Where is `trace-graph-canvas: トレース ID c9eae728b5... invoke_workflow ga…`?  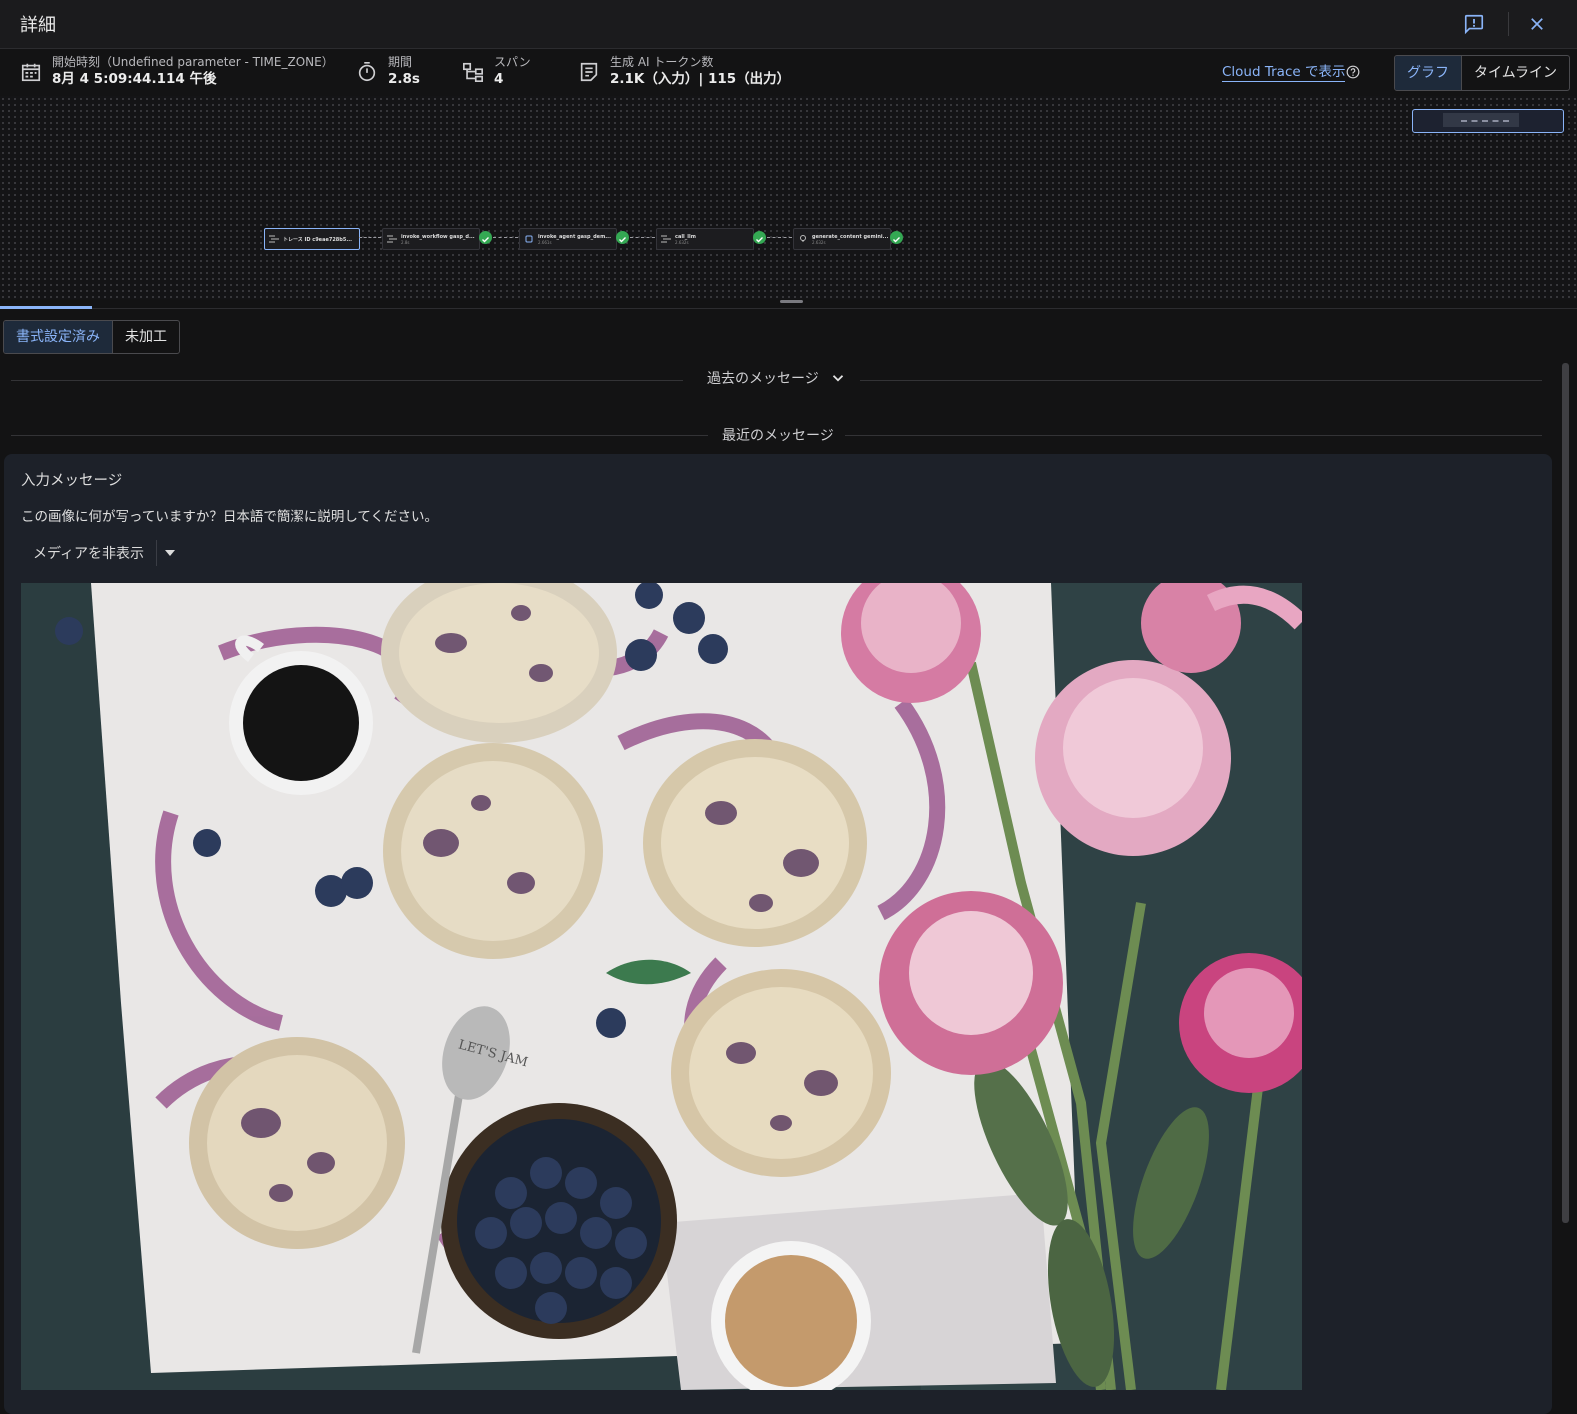 trace-graph-canvas: トレース ID c9eae728b5... invoke_workflow ga… is located at coordinates (788, 197).